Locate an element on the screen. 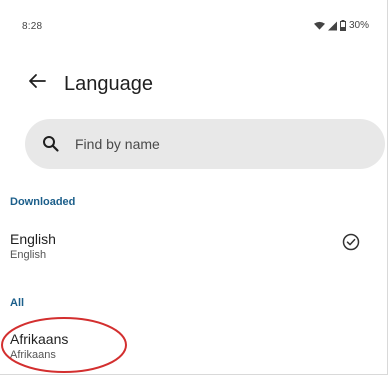  search-bar is located at coordinates (205, 144).